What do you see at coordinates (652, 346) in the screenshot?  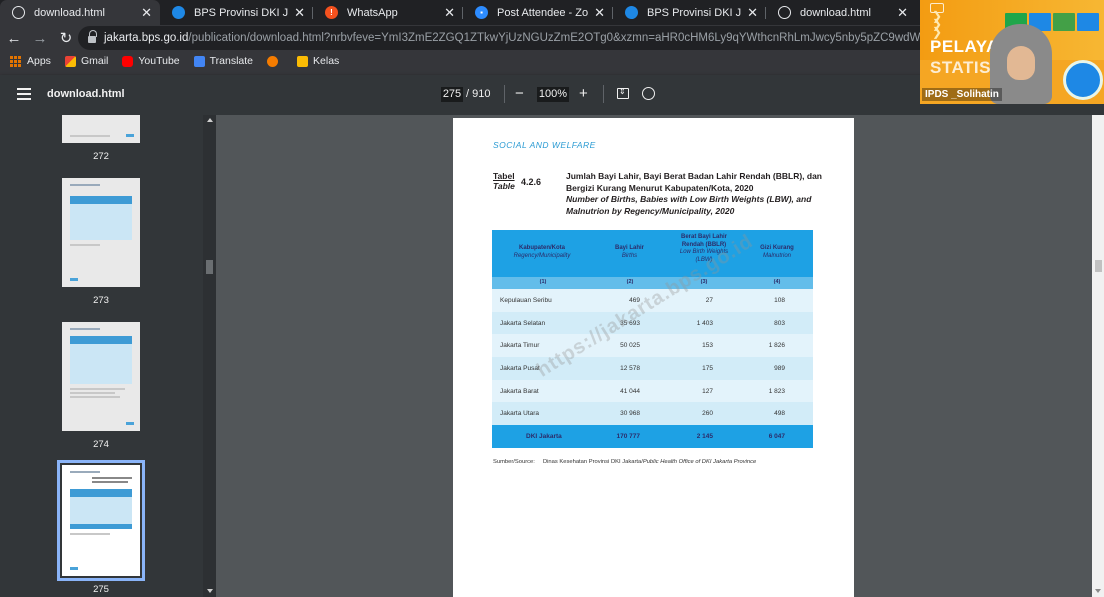 I see `table-row: Jakarta Timur 50 025 153 1 826` at bounding box center [652, 346].